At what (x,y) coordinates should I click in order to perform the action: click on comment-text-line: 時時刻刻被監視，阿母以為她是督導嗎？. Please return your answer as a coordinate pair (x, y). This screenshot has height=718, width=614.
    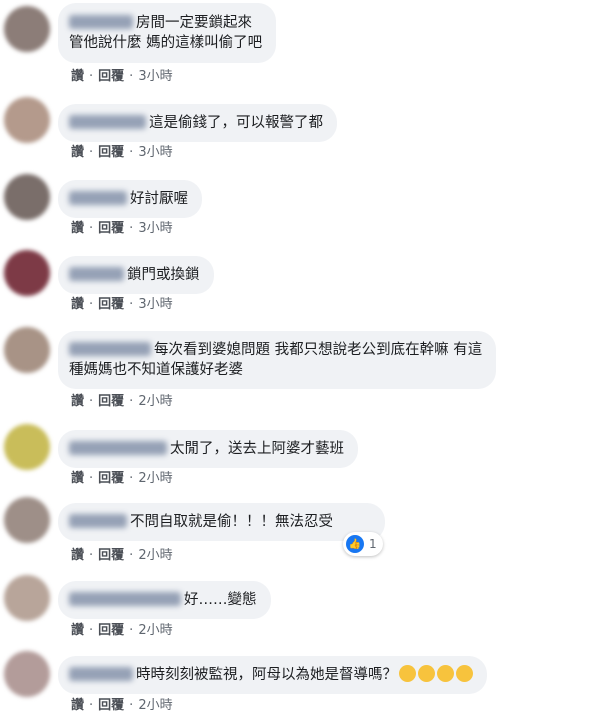
    Looking at the image, I should click on (266, 675).